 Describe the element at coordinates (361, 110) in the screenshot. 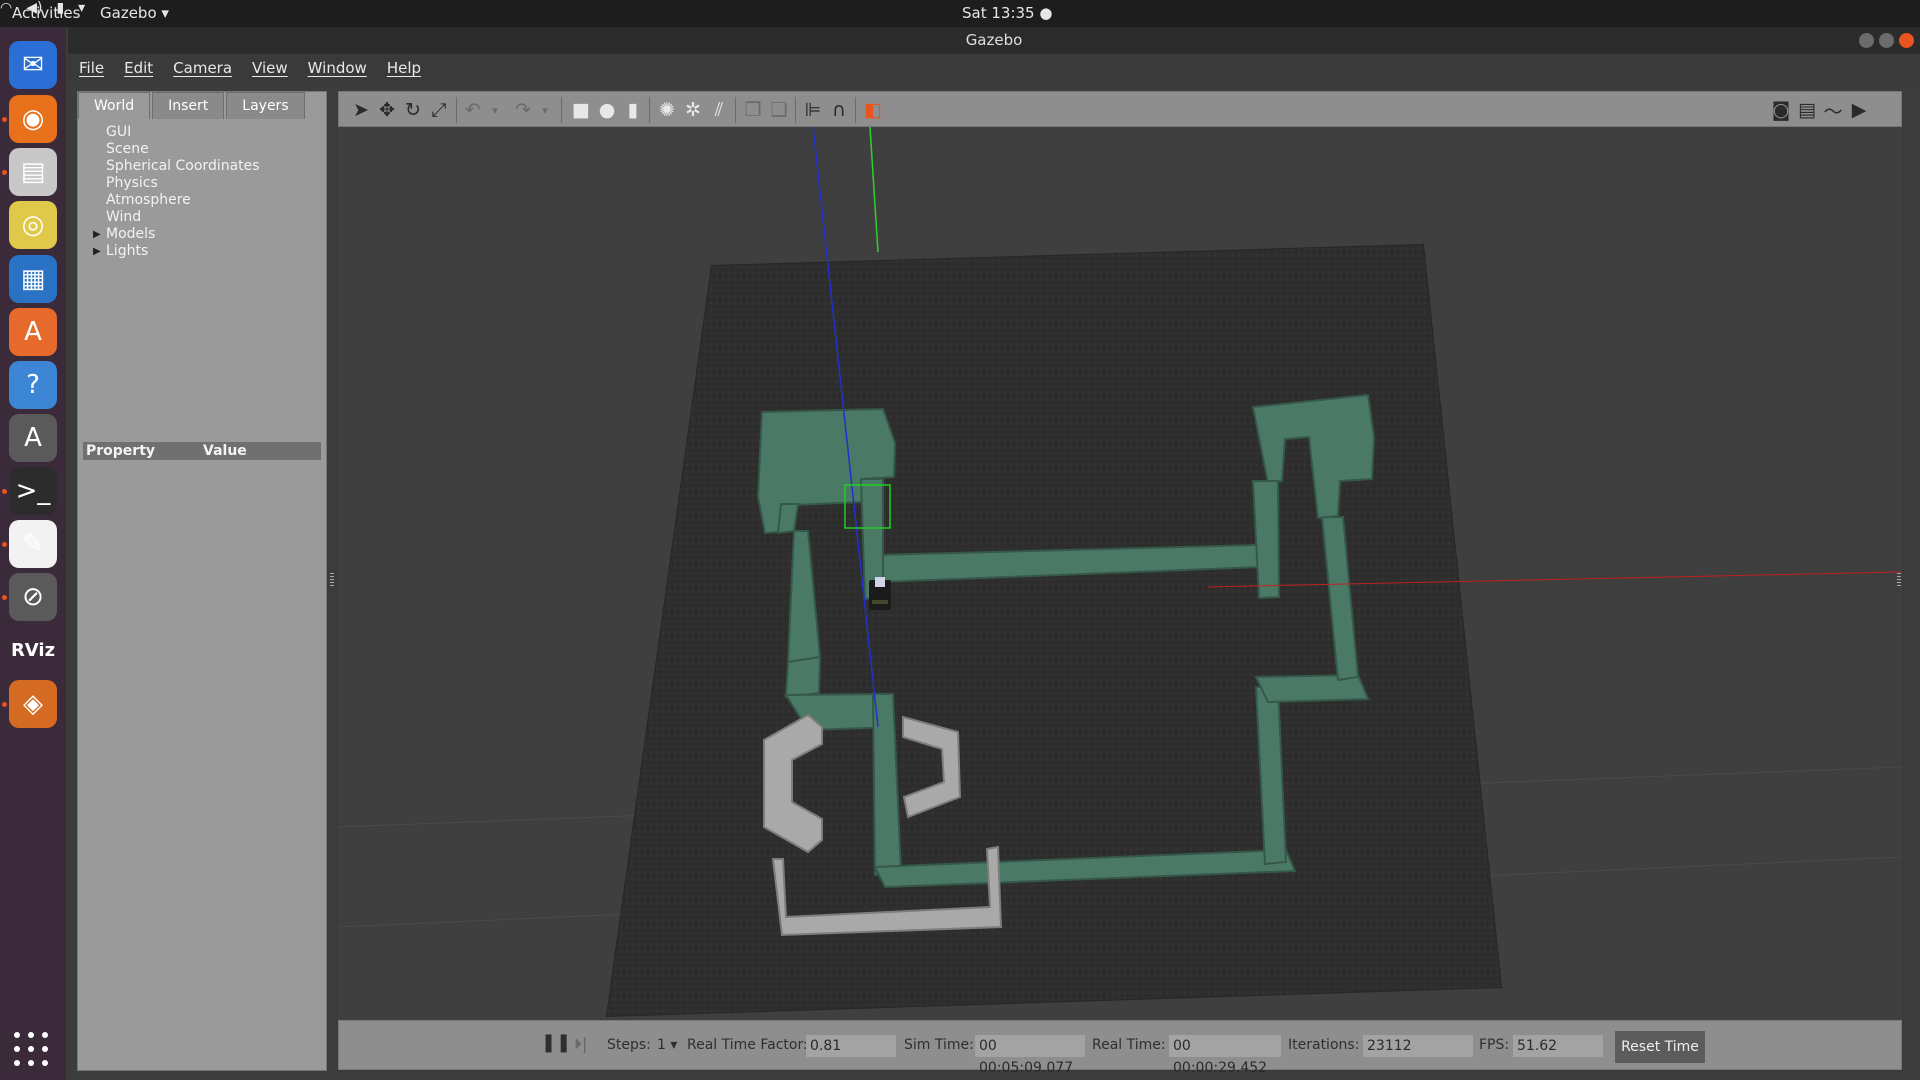

I see `select-arrow-icon: ➤` at that location.